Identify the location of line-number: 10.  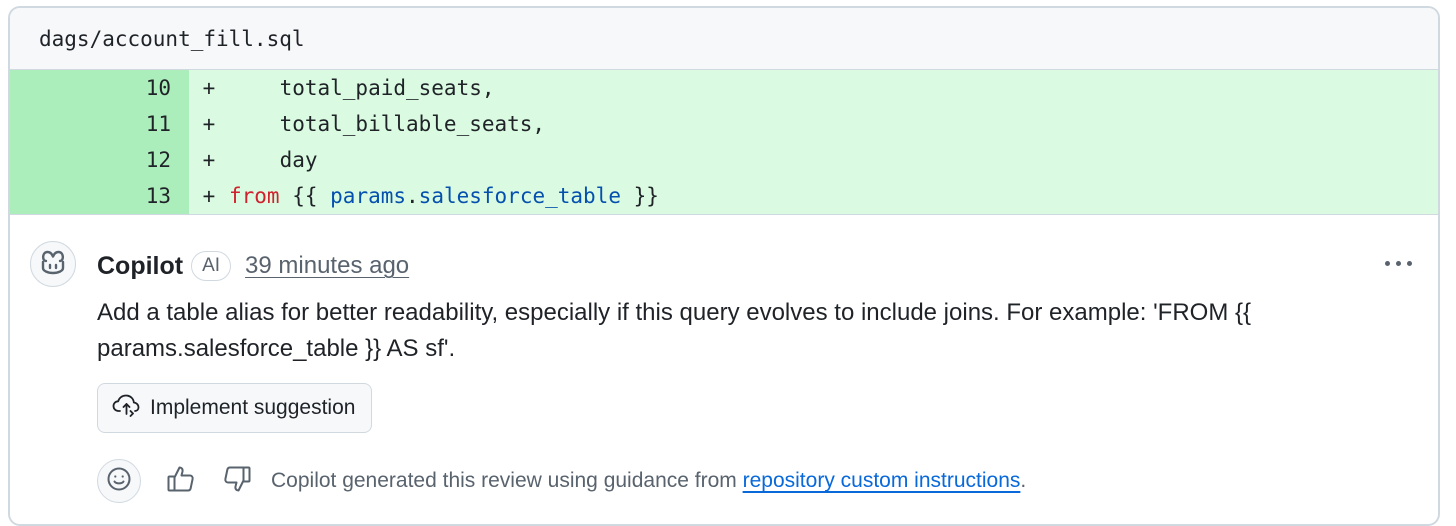
(99, 88).